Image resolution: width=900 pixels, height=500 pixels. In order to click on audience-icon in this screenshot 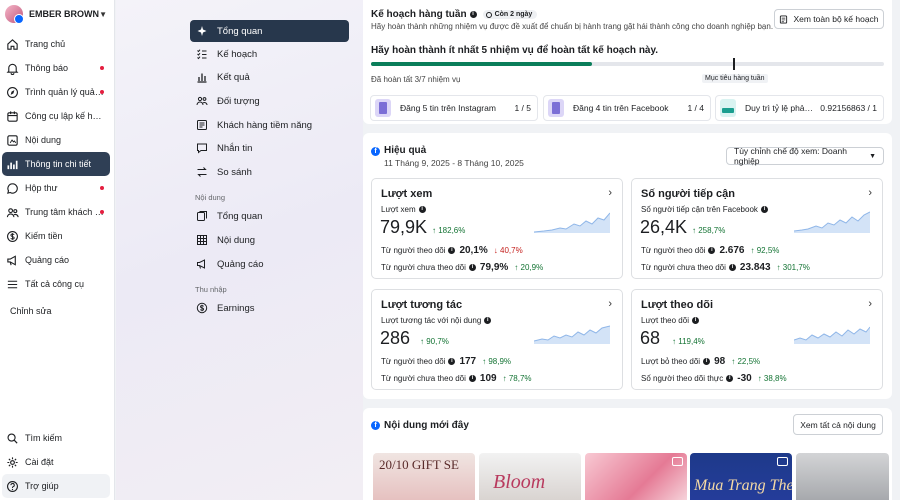, I will do `click(202, 101)`.